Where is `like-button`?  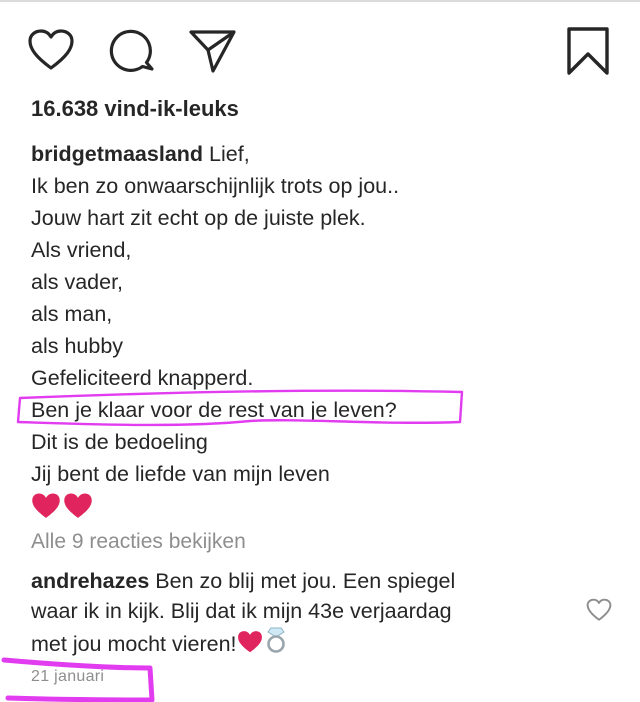 like-button is located at coordinates (51, 52).